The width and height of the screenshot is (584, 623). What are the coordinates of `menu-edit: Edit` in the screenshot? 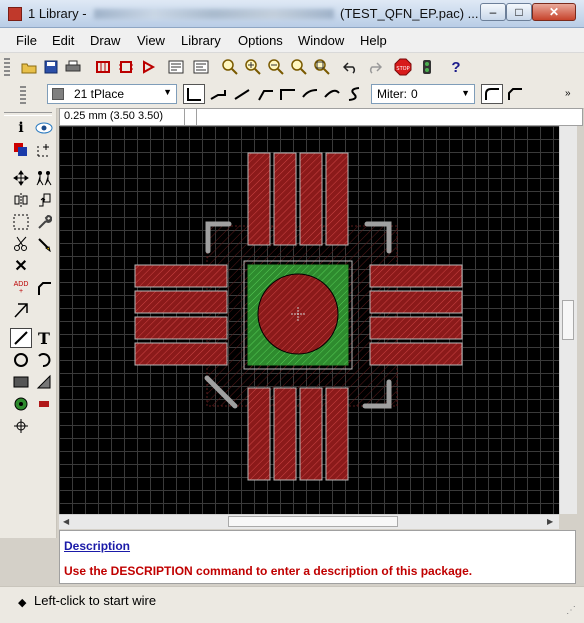 It's located at (63, 40).